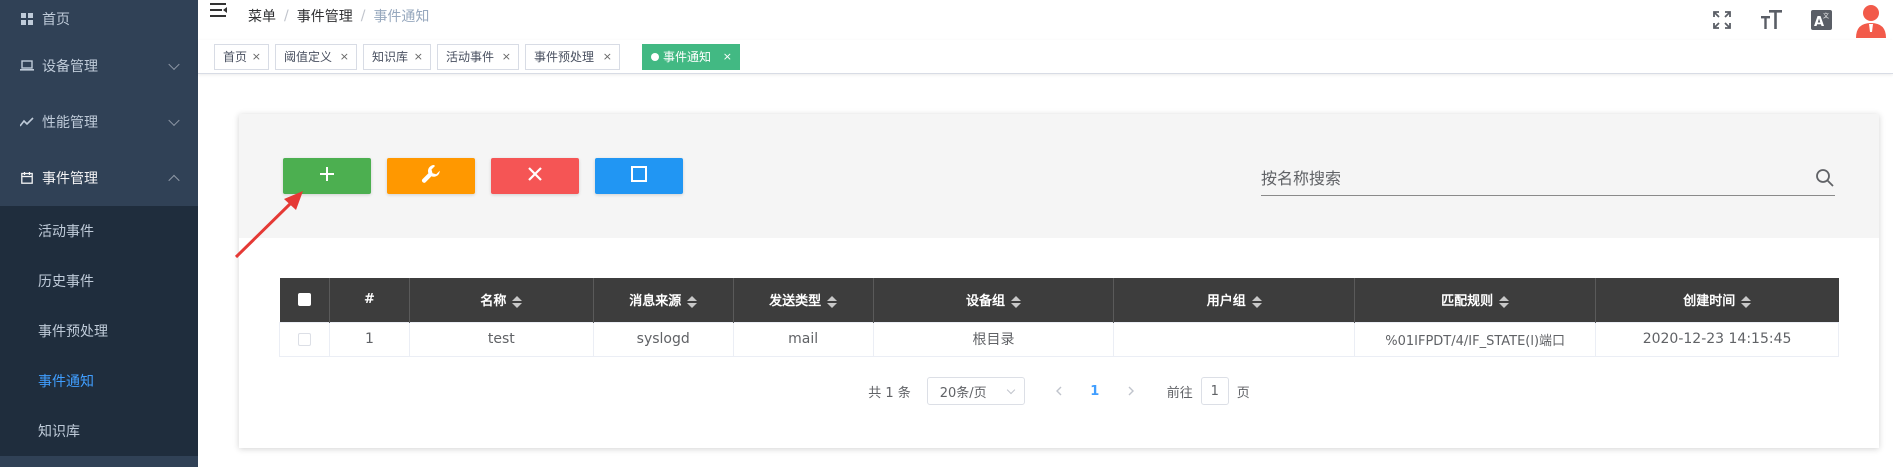  What do you see at coordinates (1467, 302) in the screenshot?
I see `column-header-label: 匹配规则` at bounding box center [1467, 302].